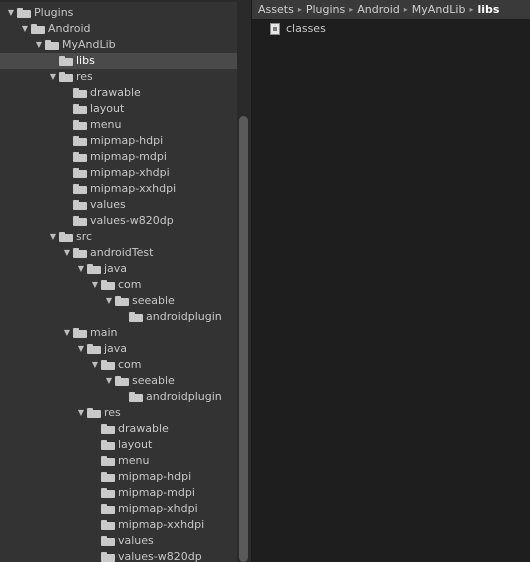  Describe the element at coordinates (276, 9) in the screenshot. I see `breadcrumb-item-assets: Assets` at that location.